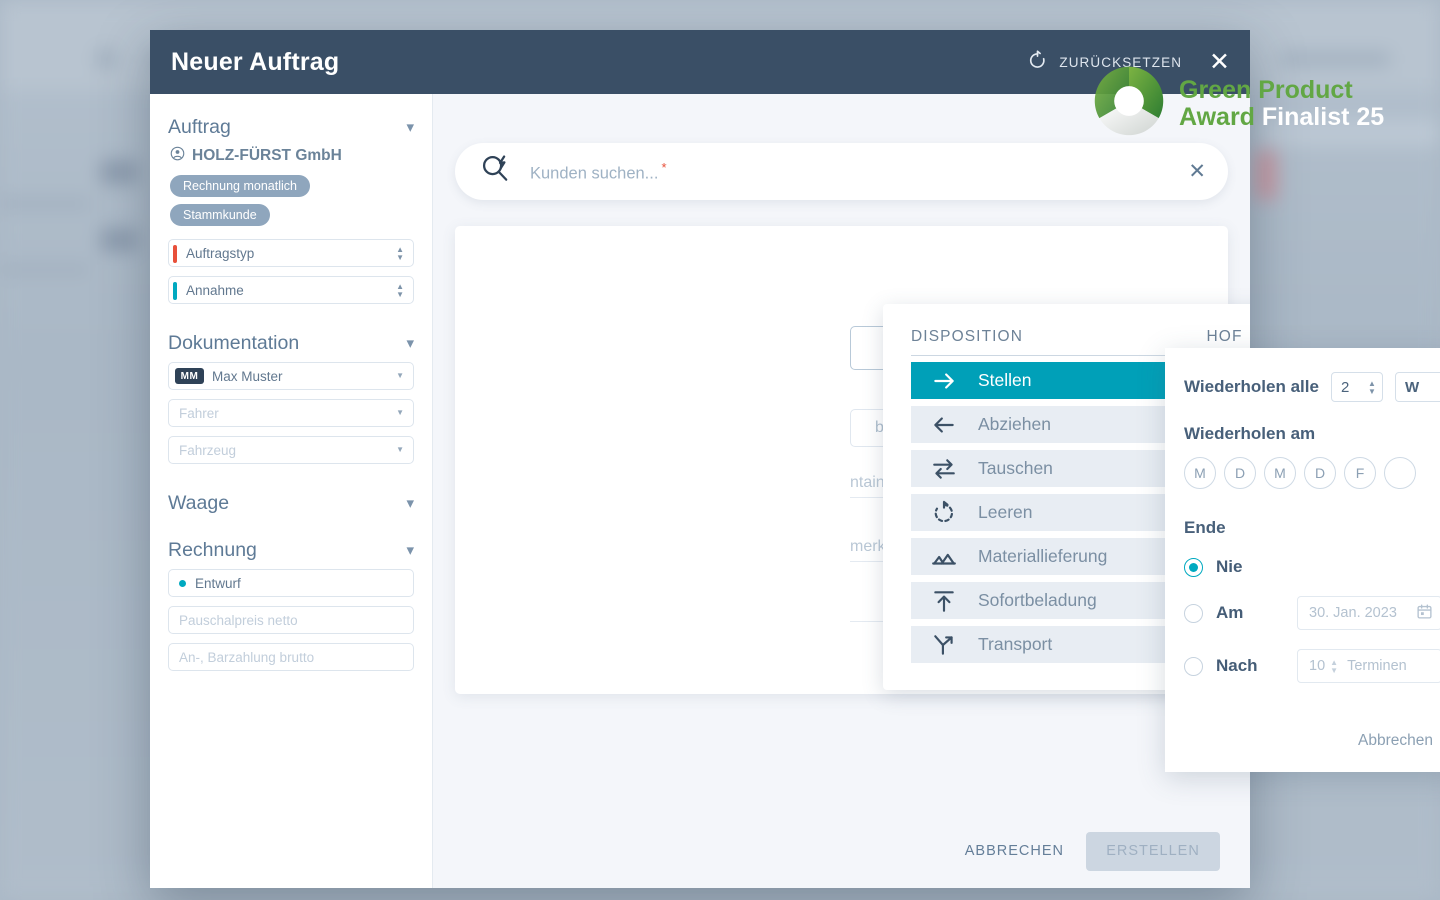  Describe the element at coordinates (944, 425) in the screenshot. I see `arrow-left-icon` at that location.